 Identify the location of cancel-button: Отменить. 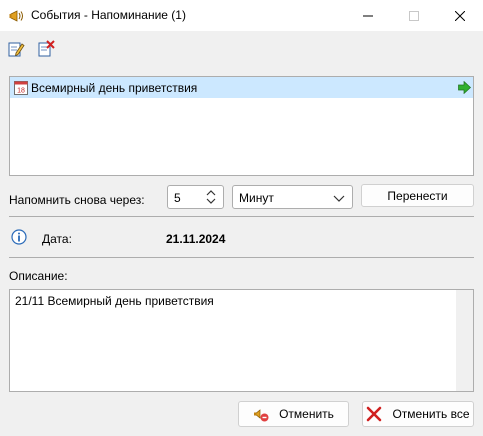
(293, 414).